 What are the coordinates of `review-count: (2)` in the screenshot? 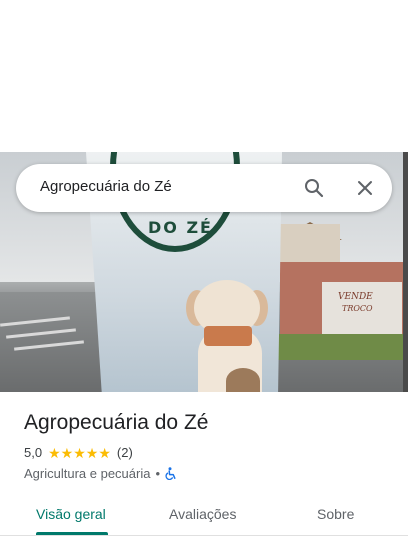 It's located at (125, 452).